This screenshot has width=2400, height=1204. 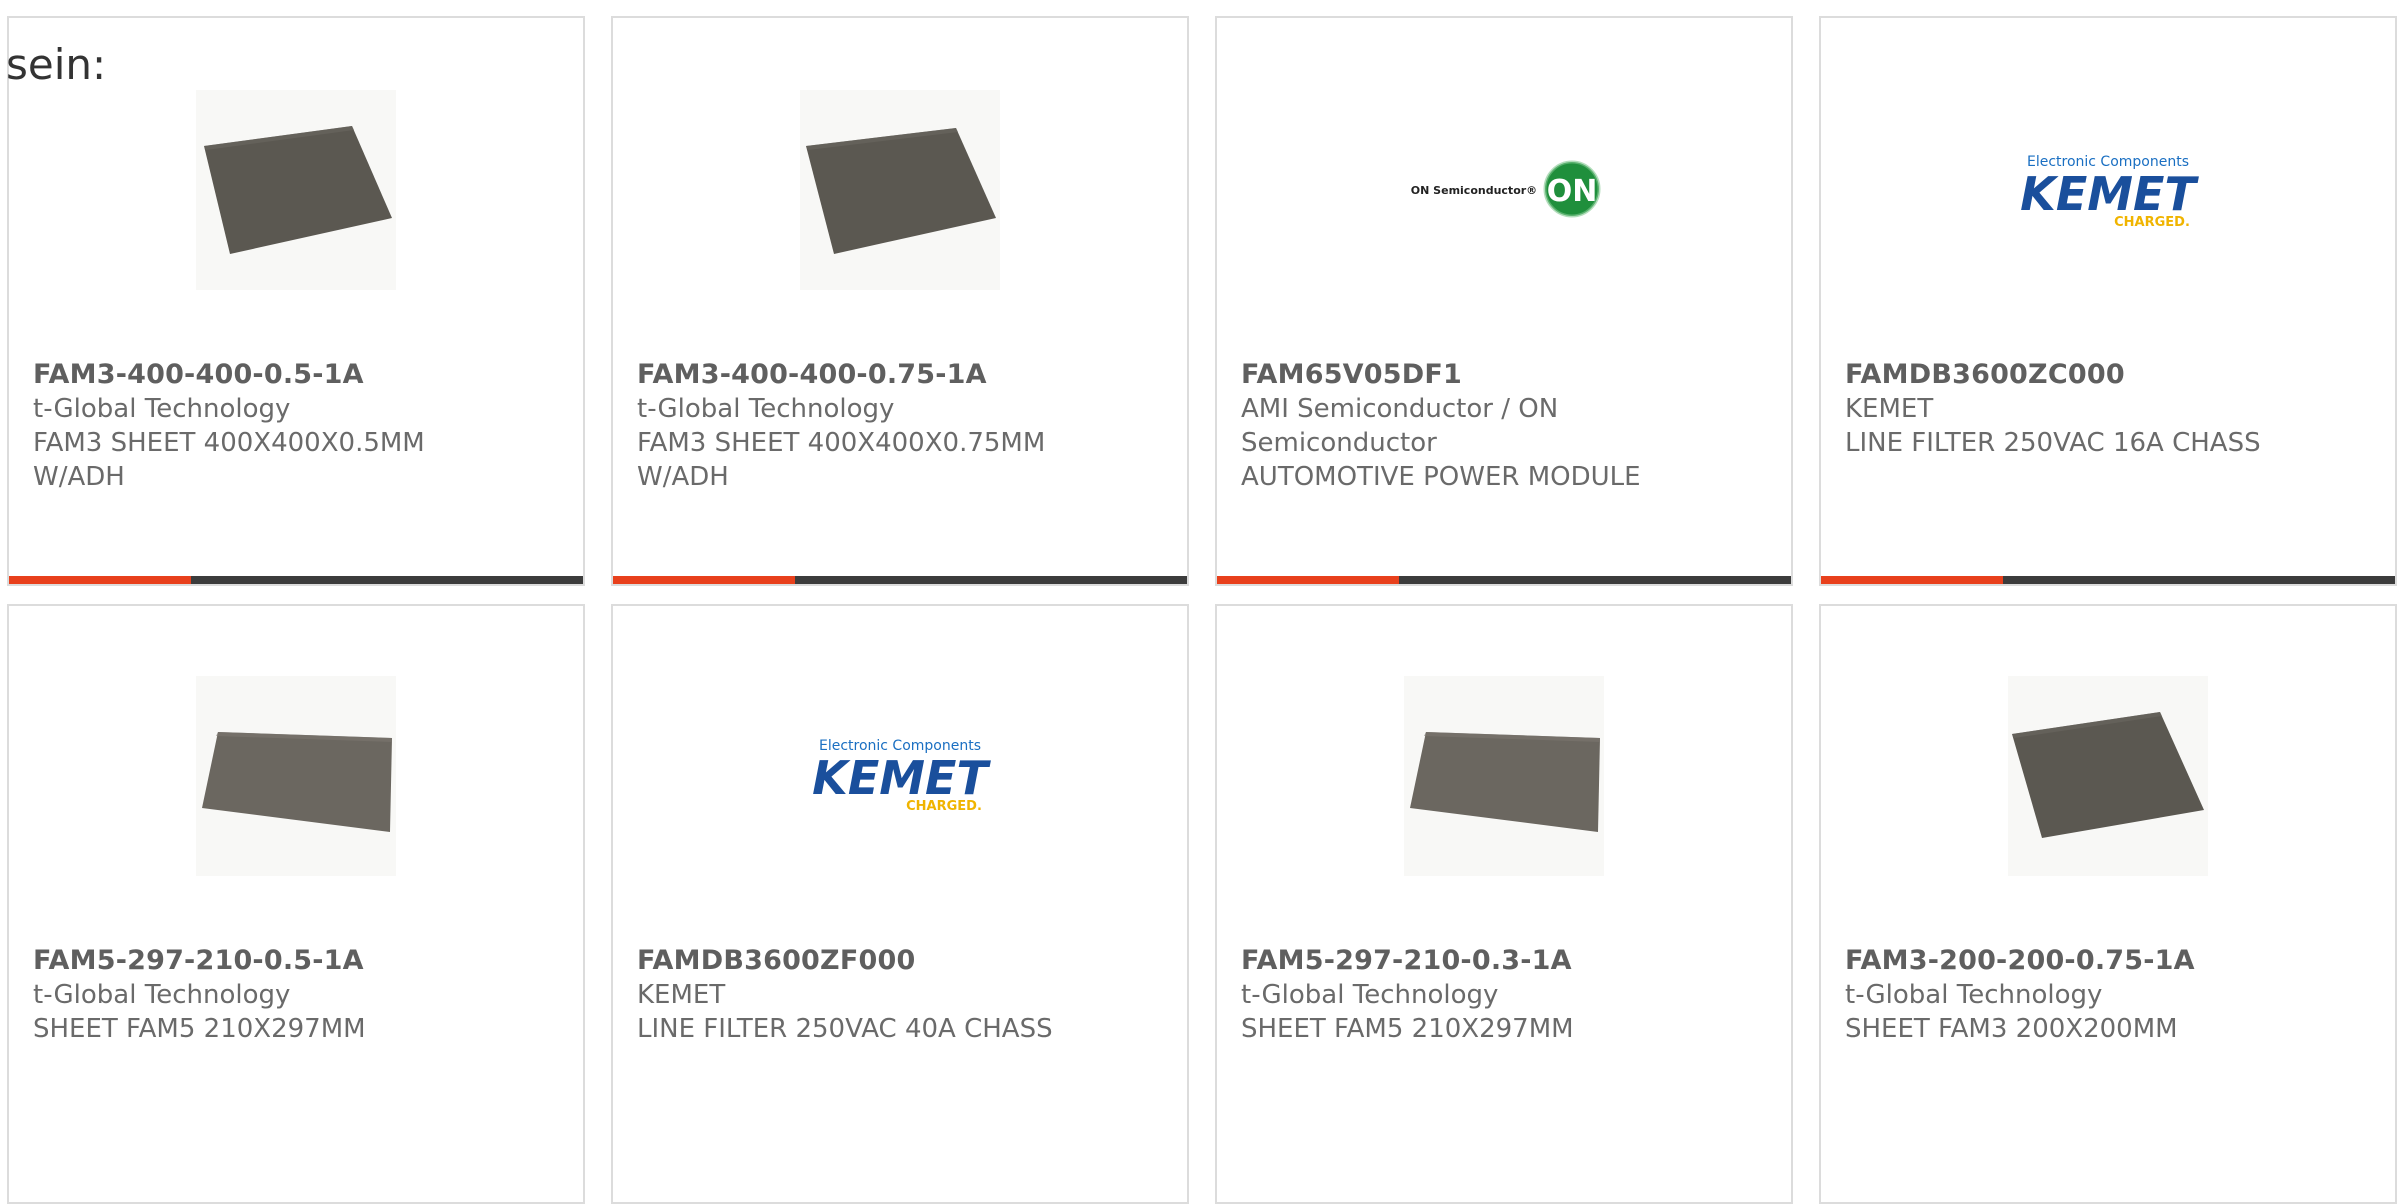 I want to click on part-number: FAM5-297-210-0.5-1A, so click(x=296, y=961).